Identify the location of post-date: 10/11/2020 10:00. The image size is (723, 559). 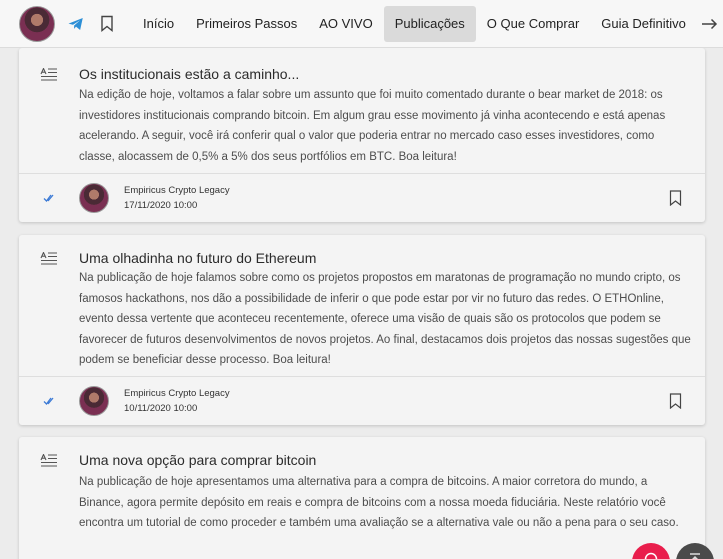
(161, 408).